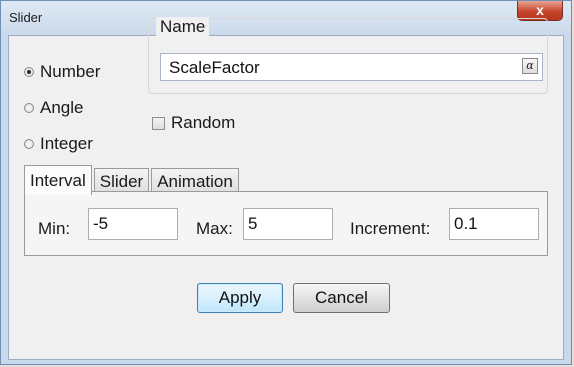  What do you see at coordinates (183, 27) in the screenshot?
I see `name-label: Name` at bounding box center [183, 27].